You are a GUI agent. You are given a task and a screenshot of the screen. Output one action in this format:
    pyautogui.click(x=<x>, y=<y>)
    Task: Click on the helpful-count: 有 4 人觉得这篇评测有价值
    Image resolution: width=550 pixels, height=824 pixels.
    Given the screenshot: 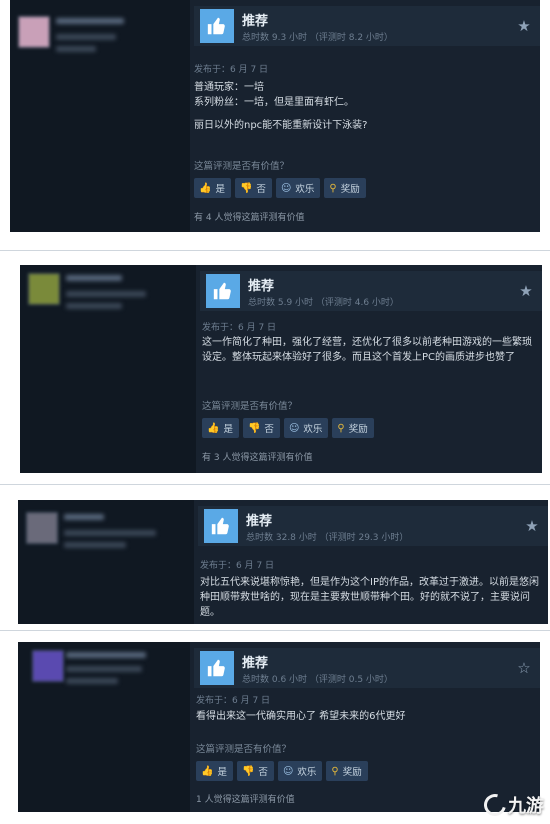 What is the action you would take?
    pyautogui.click(x=249, y=218)
    